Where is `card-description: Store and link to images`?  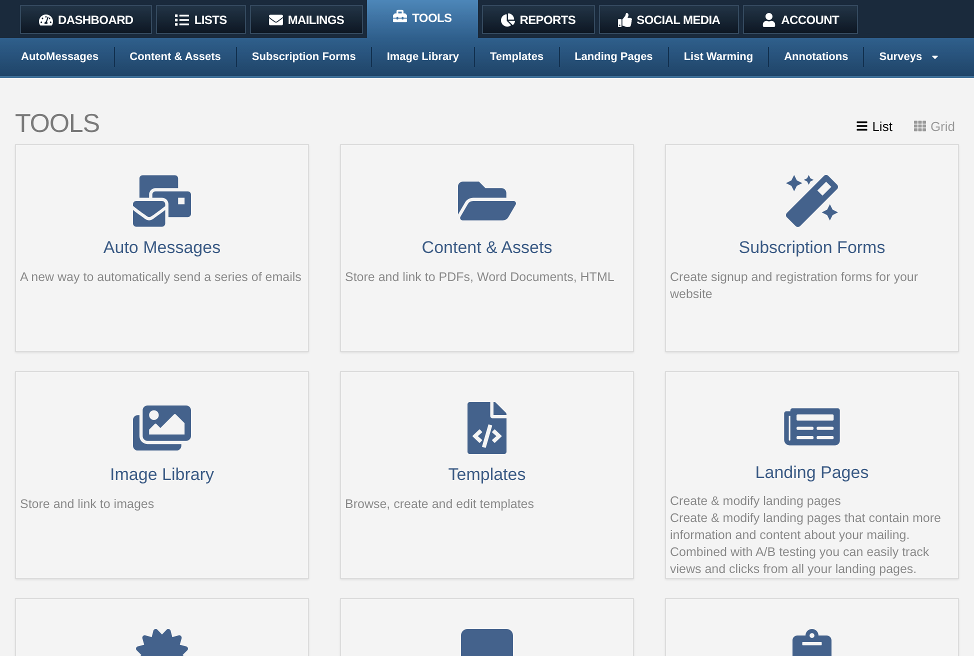
card-description: Store and link to images is located at coordinates (88, 504).